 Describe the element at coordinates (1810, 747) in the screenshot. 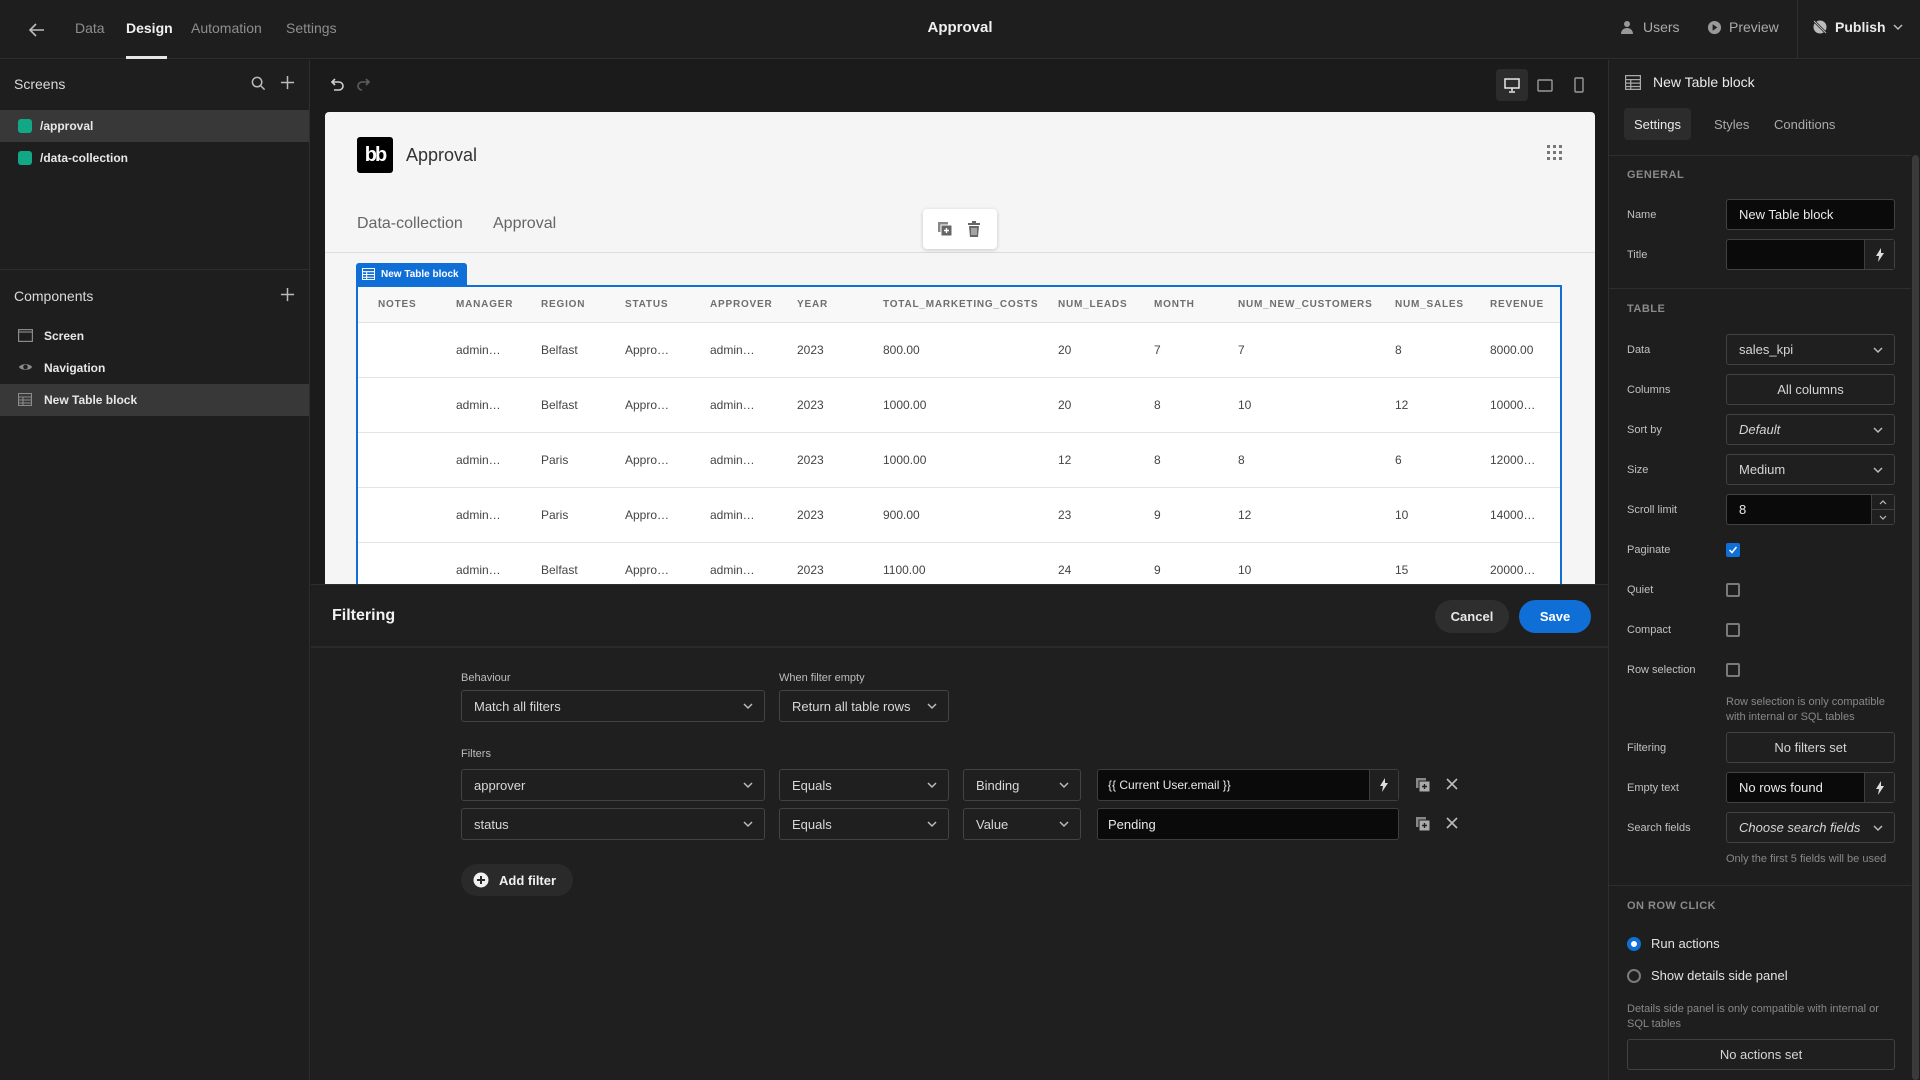

I see `filtering-button: No filters set` at that location.